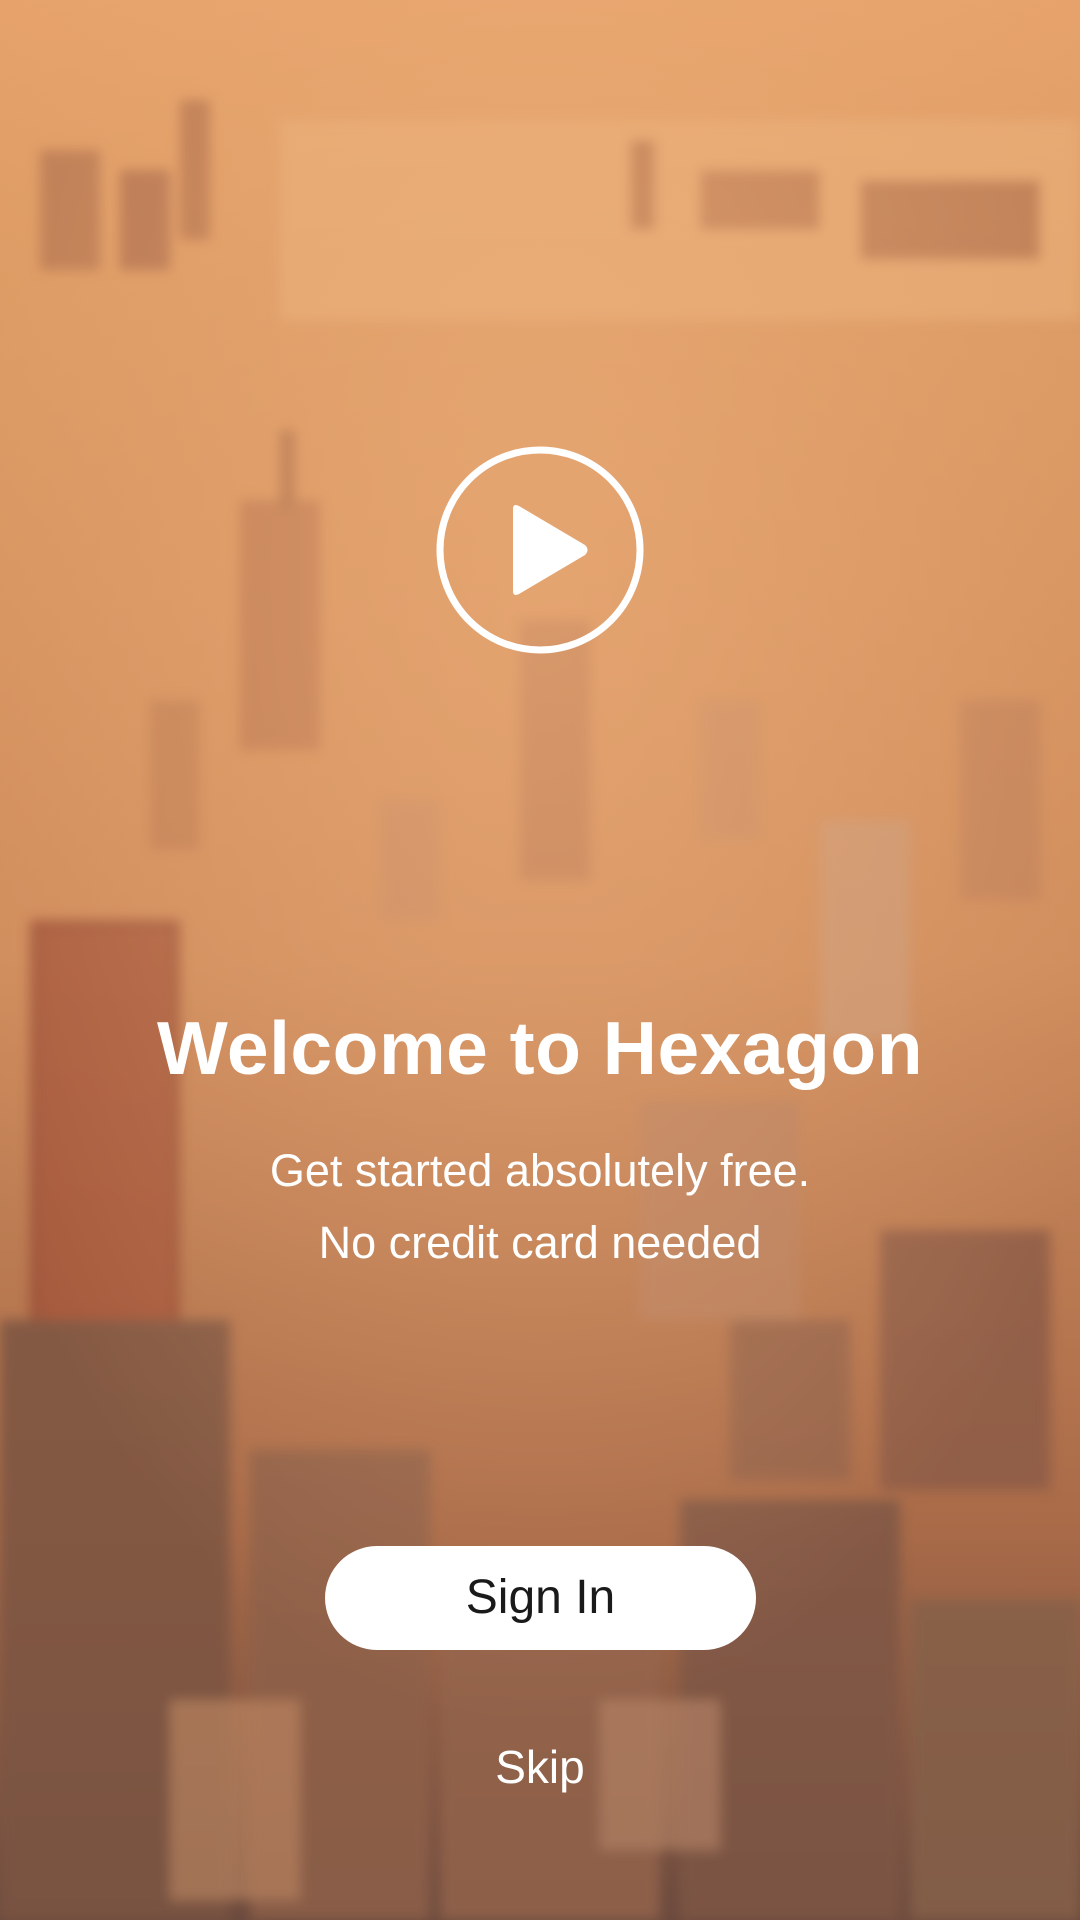 This screenshot has width=1080, height=1920. Describe the element at coordinates (540, 1767) in the screenshot. I see `skip-link: Skip` at that location.